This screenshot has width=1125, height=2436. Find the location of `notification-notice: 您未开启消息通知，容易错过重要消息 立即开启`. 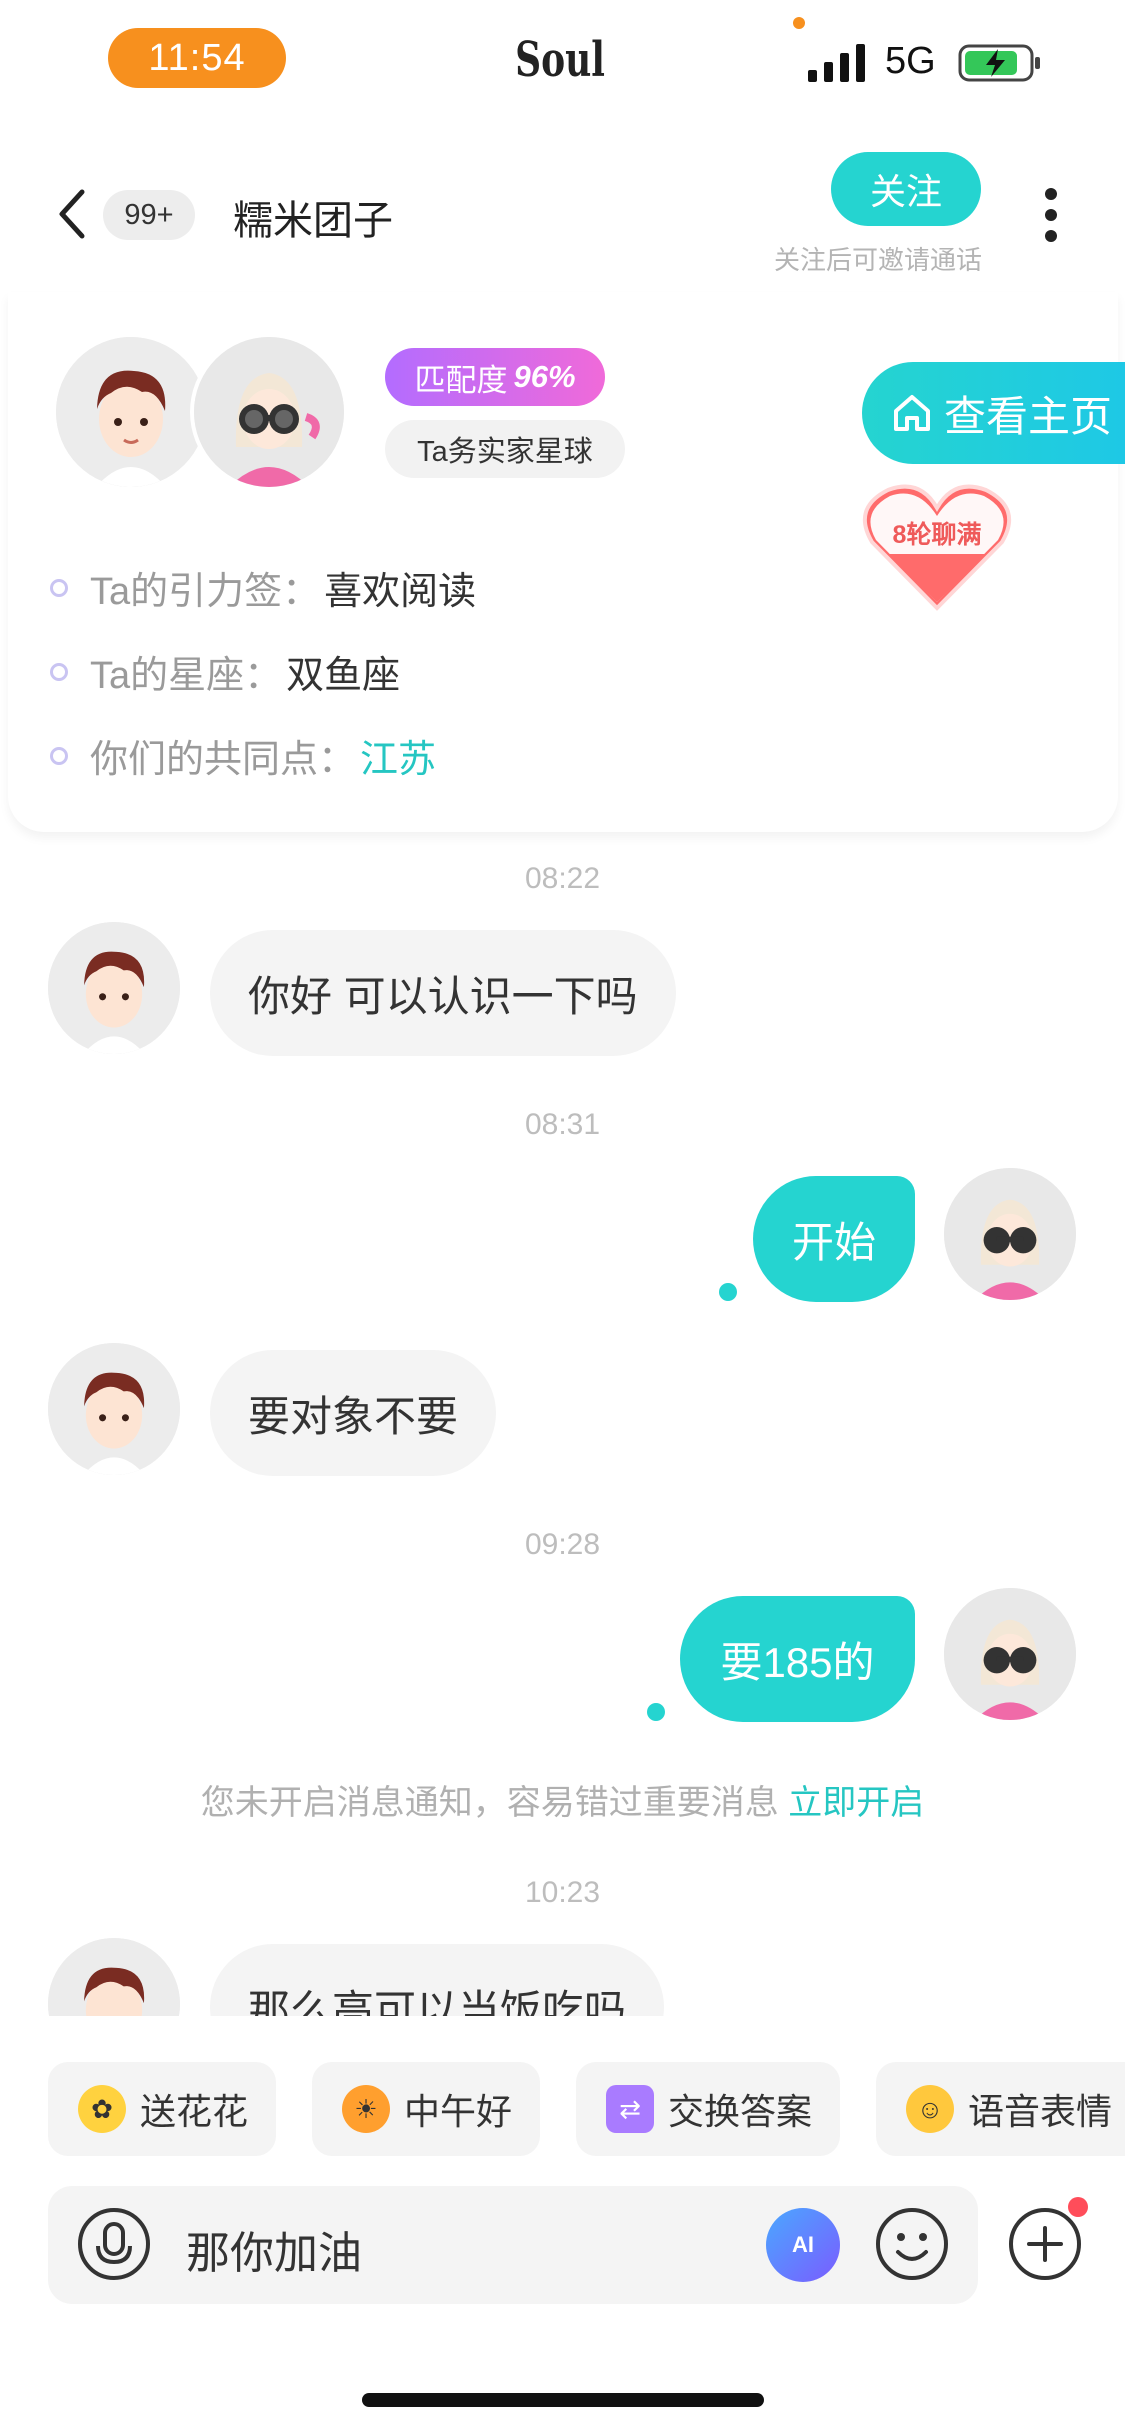

notification-notice: 您未开启消息通知，容易错过重要消息 立即开启 is located at coordinates (562, 1799).